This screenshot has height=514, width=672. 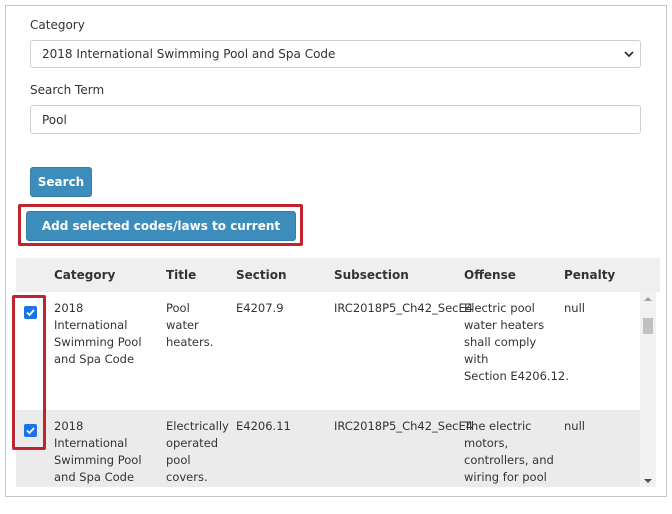 What do you see at coordinates (57, 25) in the screenshot?
I see `category-label: Category` at bounding box center [57, 25].